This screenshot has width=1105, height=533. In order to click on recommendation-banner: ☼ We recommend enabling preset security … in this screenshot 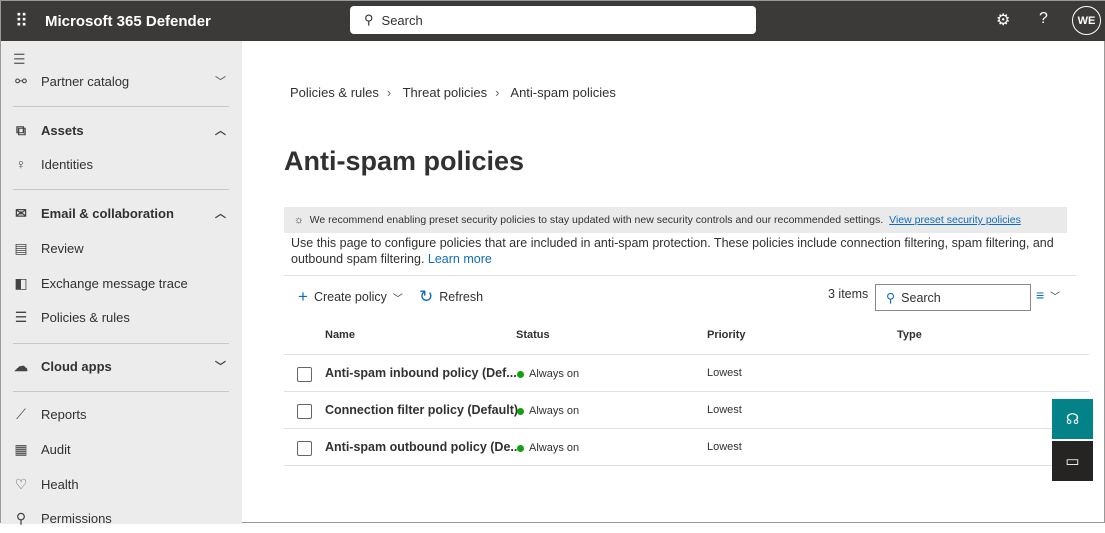, I will do `click(675, 220)`.